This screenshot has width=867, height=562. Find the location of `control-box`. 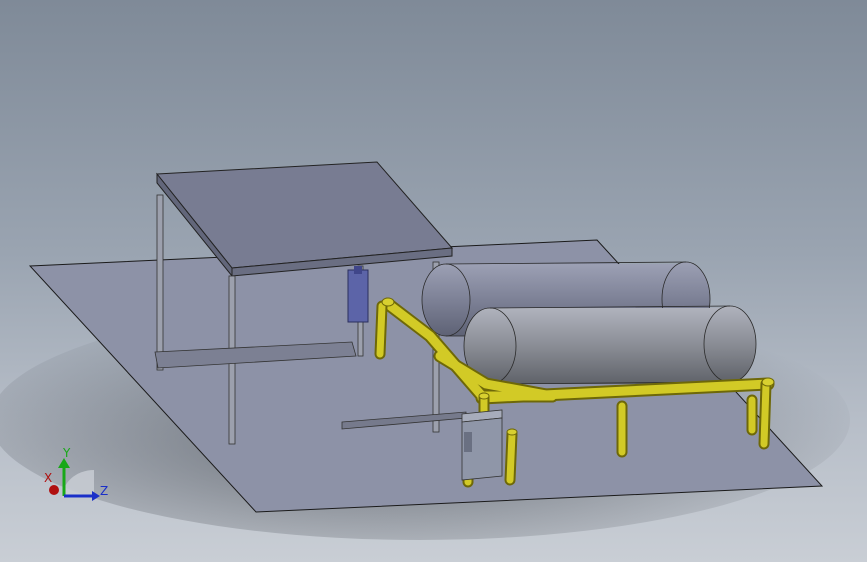

control-box is located at coordinates (482, 445).